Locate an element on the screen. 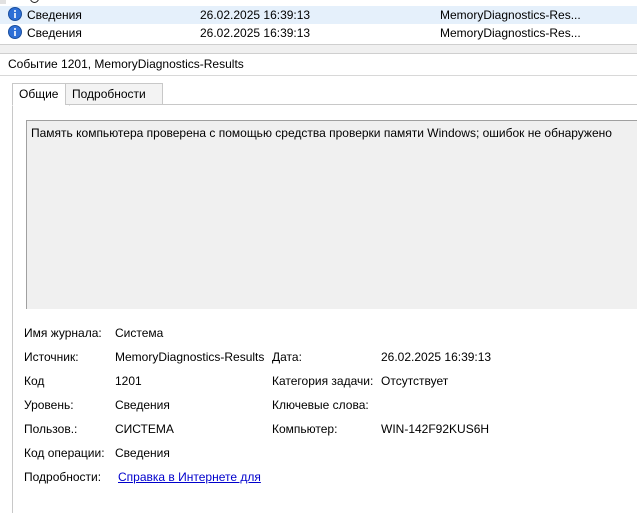  computer-value: WIN-142F92KUS6H is located at coordinates (435, 429).